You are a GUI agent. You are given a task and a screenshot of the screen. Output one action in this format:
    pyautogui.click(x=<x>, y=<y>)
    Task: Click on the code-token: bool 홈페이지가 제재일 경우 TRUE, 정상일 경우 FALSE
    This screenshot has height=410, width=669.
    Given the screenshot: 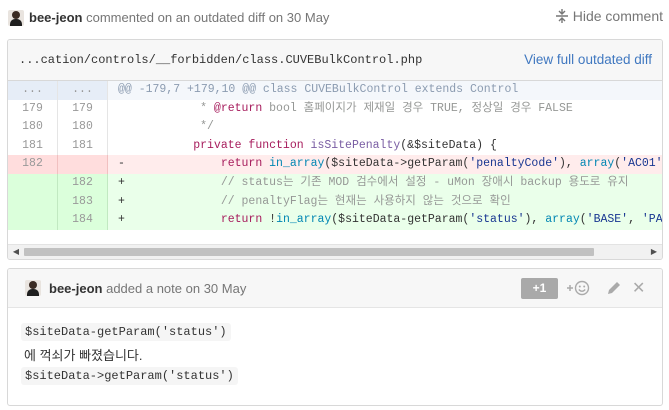 What is the action you would take?
    pyautogui.click(x=417, y=108)
    